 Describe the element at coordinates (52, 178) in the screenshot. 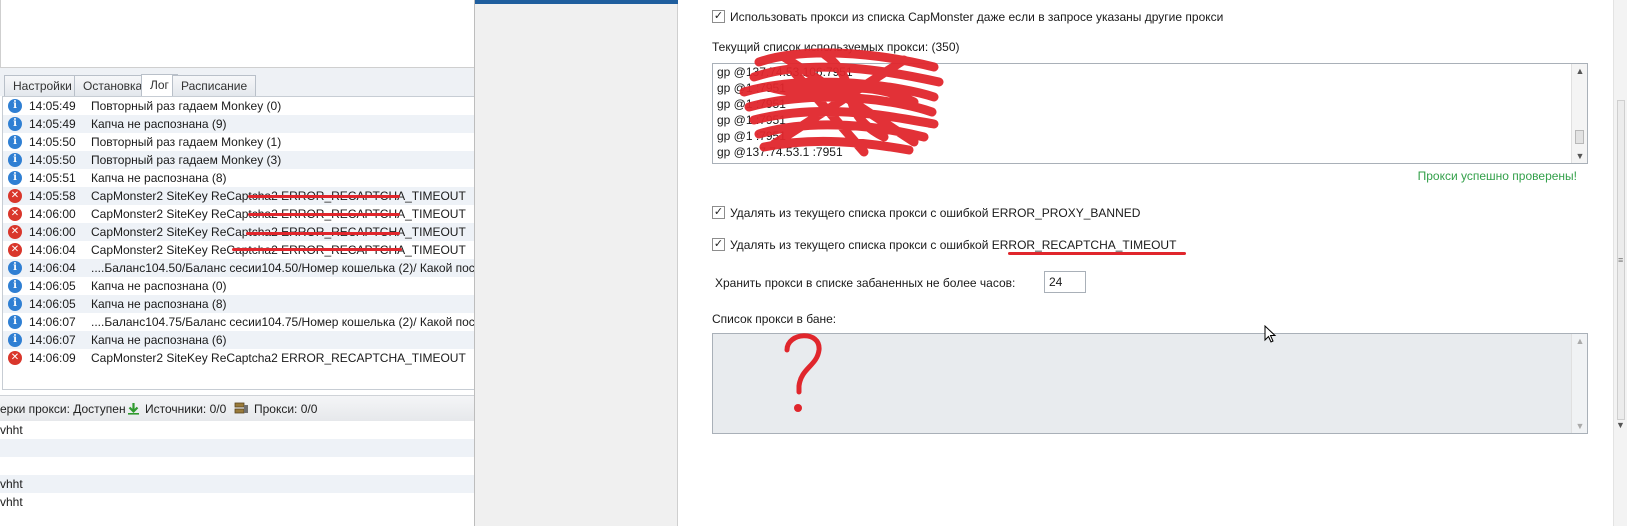

I see `log-time: 14:05:51` at that location.